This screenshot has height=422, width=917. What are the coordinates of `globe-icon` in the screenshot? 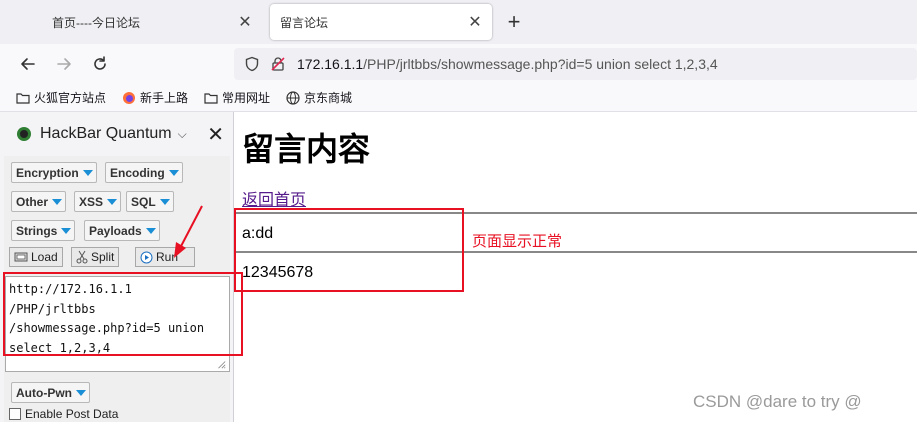 It's located at (293, 97).